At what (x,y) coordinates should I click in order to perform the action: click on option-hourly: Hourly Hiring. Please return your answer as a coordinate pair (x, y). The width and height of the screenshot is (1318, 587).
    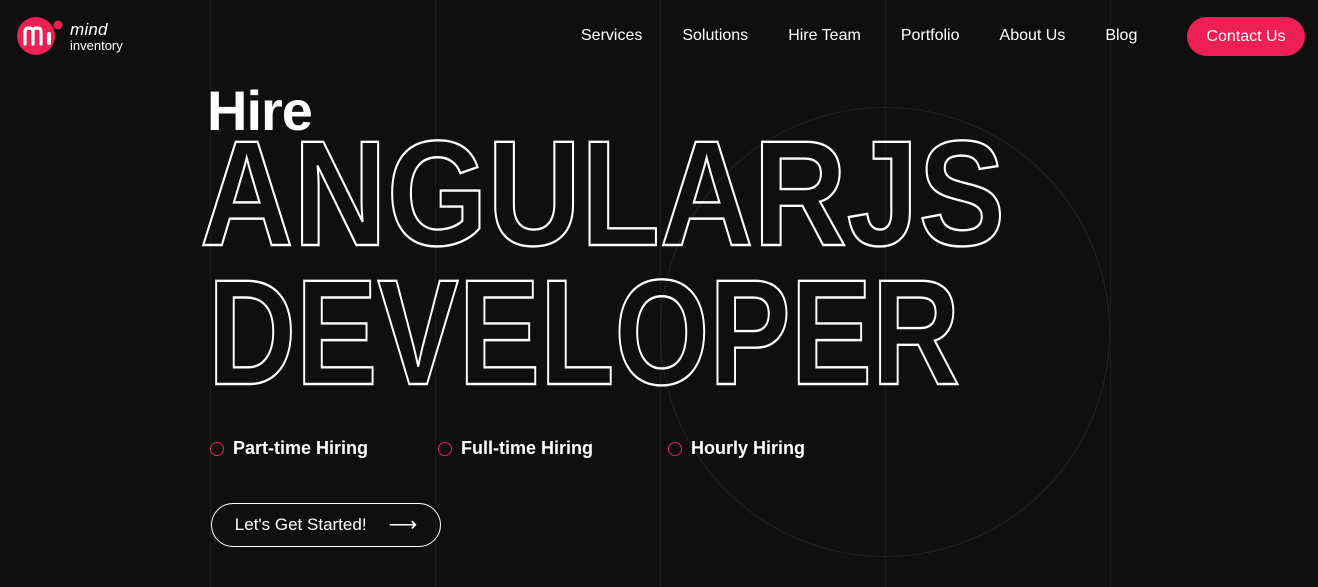
    Looking at the image, I should click on (736, 448).